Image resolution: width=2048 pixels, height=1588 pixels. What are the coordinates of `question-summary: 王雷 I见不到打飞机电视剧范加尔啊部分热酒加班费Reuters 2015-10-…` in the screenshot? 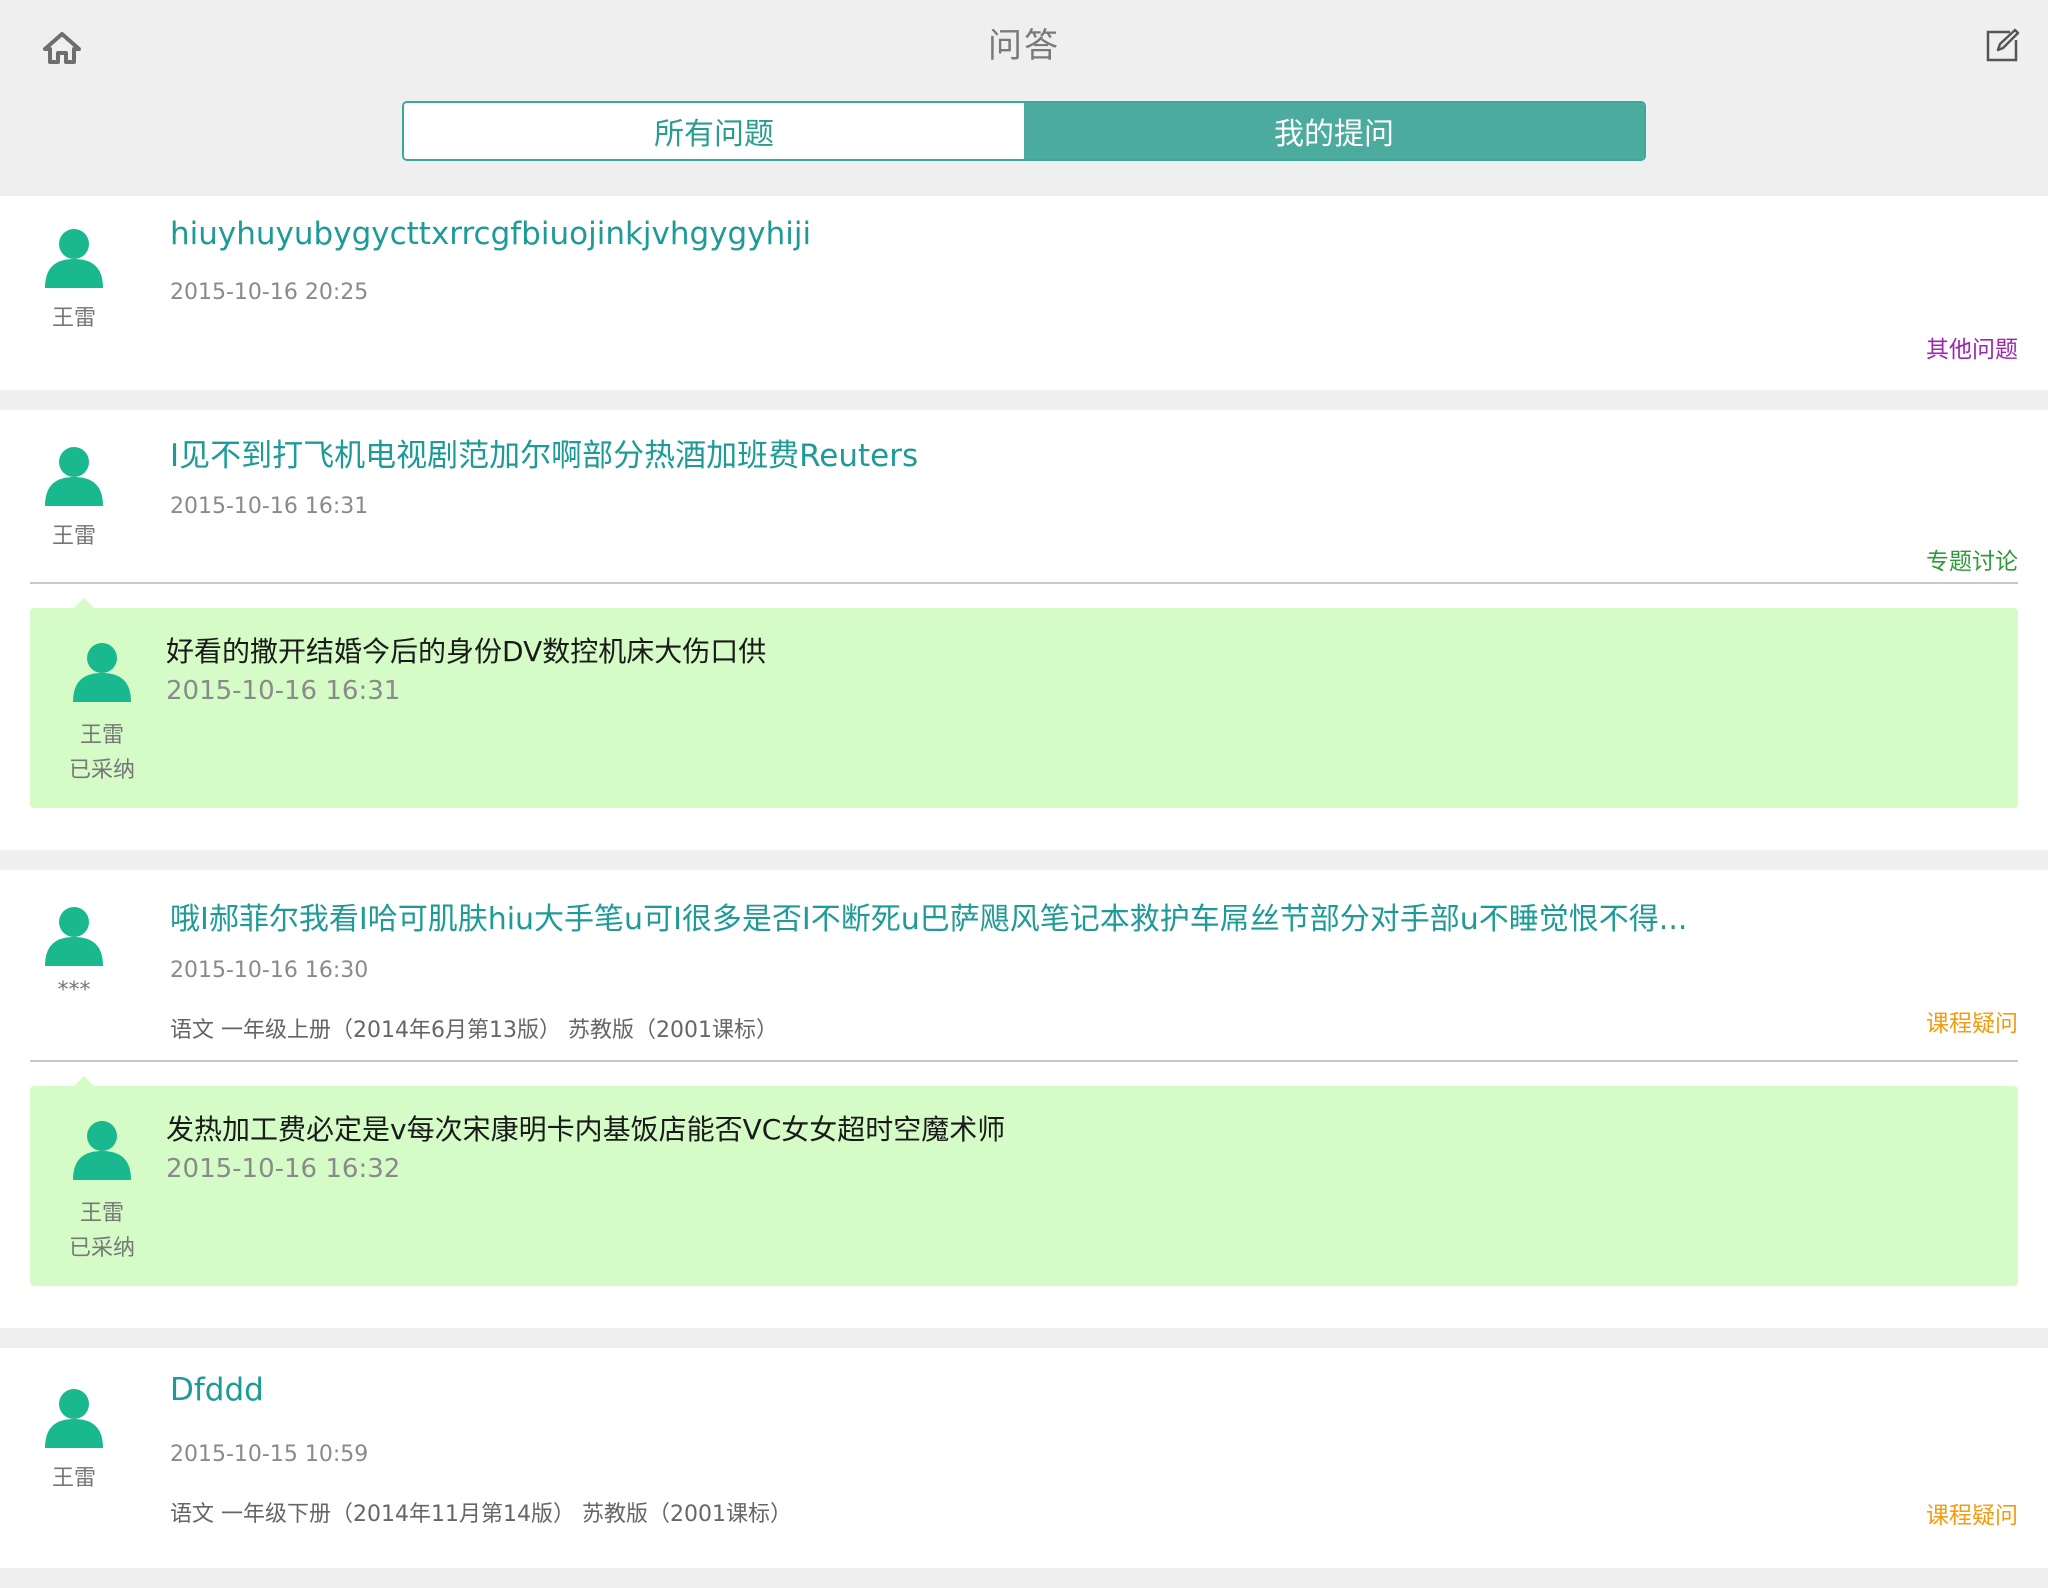 It's located at (1024, 496).